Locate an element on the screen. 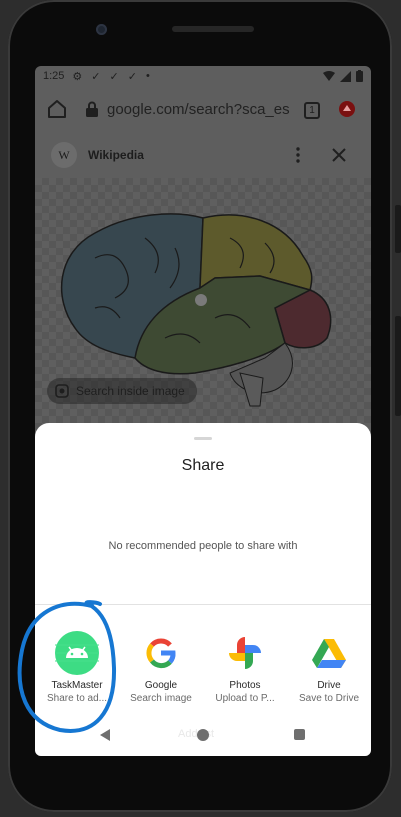 This screenshot has width=401, height=817. app-name: Google is located at coordinates (161, 685).